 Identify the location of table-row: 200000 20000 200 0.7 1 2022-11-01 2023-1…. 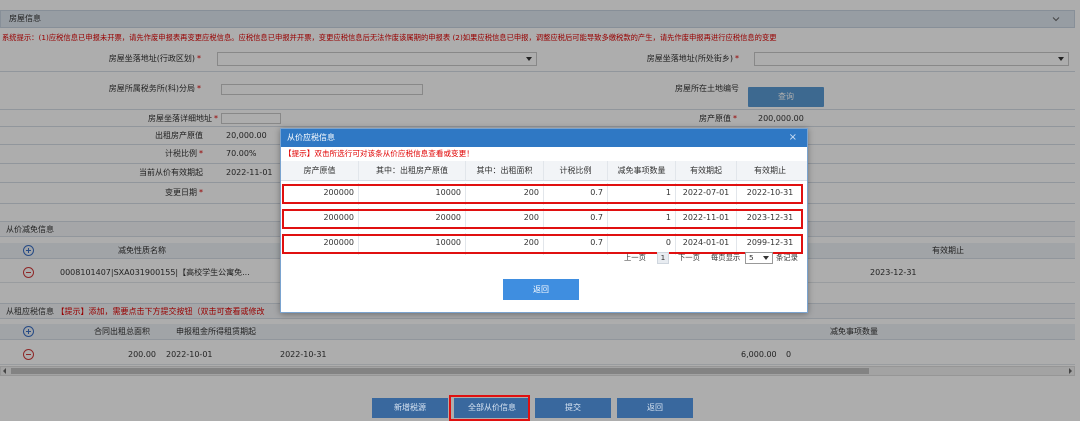
(544, 219).